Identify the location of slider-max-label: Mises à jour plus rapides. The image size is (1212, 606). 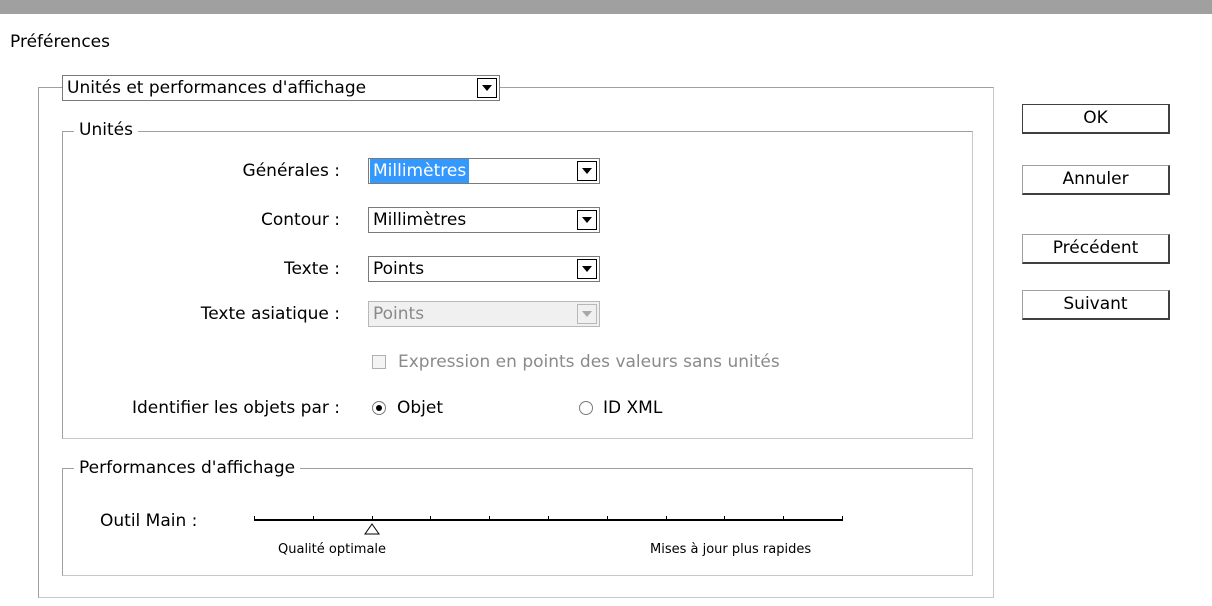
(731, 549).